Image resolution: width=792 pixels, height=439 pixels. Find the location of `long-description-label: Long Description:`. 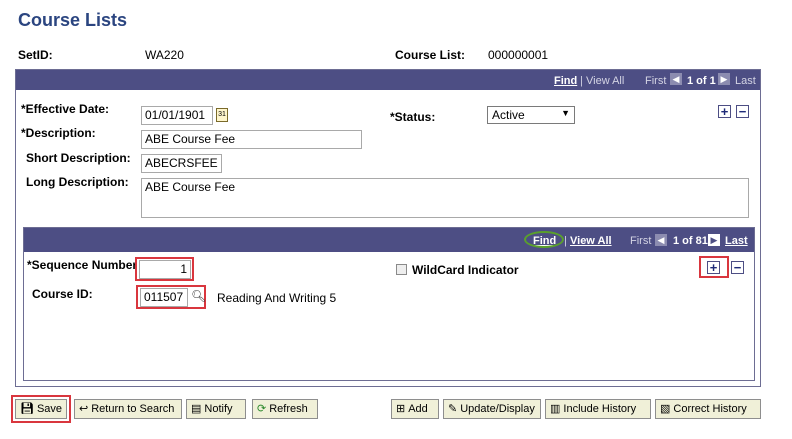

long-description-label: Long Description: is located at coordinates (77, 182).